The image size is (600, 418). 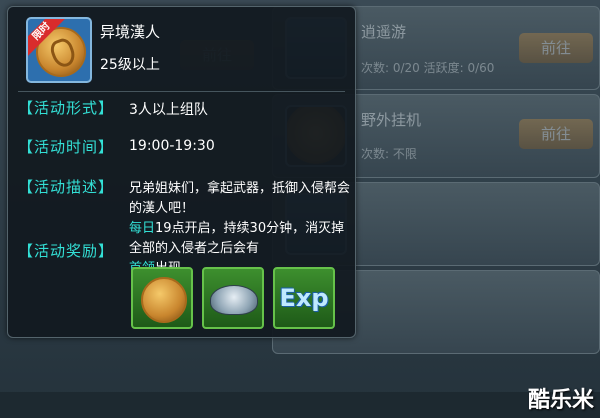 What do you see at coordinates (66, 147) in the screenshot?
I see `time-label: 【活动时间】` at bounding box center [66, 147].